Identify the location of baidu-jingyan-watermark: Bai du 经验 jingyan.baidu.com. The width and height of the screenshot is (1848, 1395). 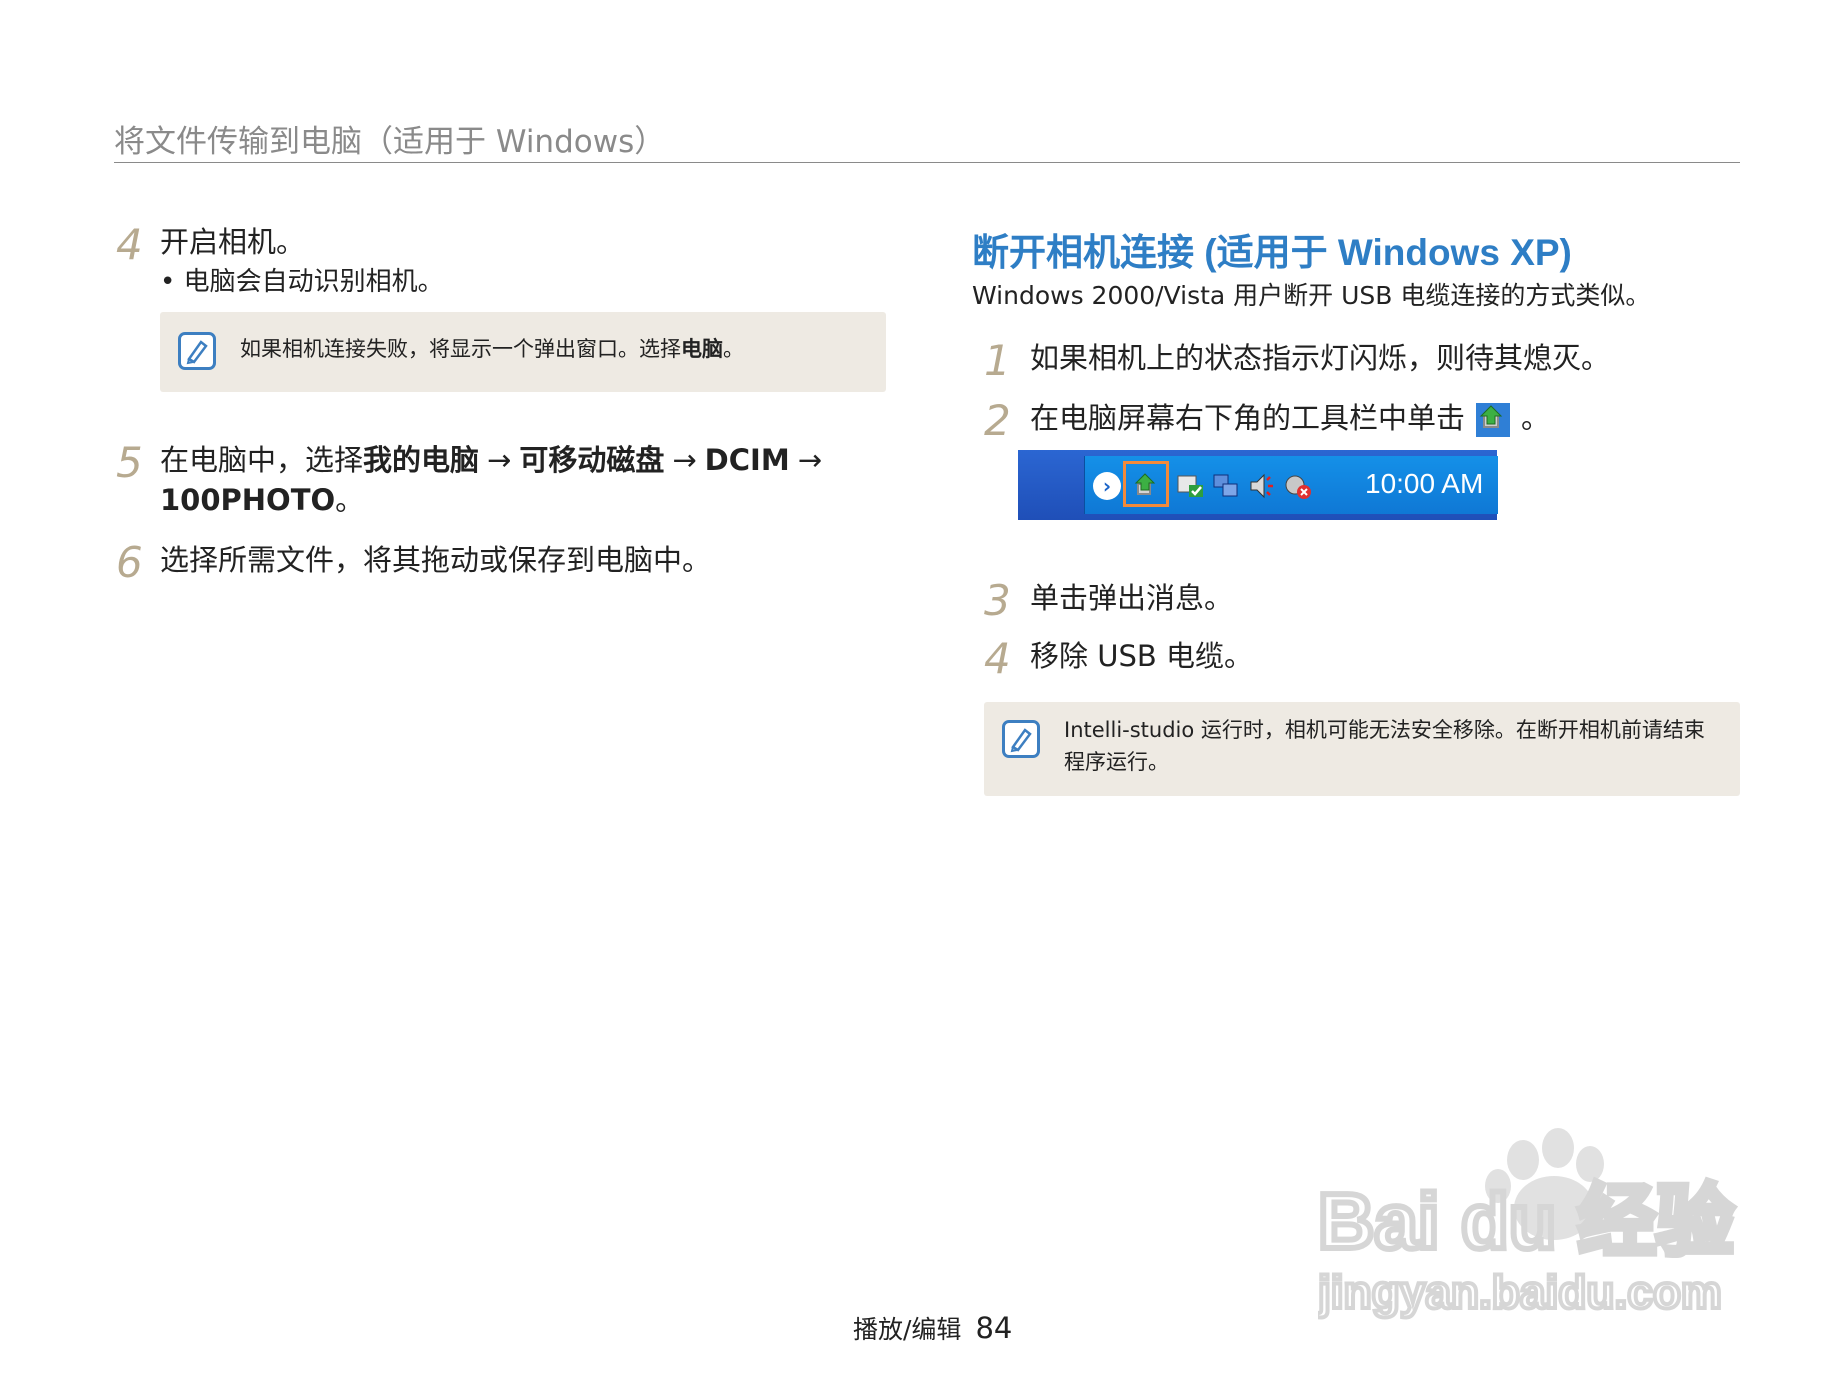
(1531, 1220).